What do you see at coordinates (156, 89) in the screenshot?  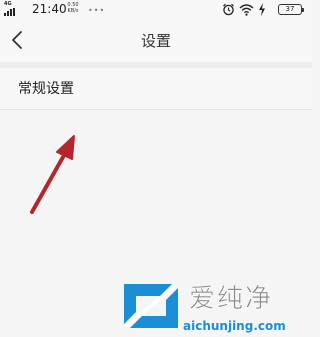 I see `settings-item-general: 常规设置` at bounding box center [156, 89].